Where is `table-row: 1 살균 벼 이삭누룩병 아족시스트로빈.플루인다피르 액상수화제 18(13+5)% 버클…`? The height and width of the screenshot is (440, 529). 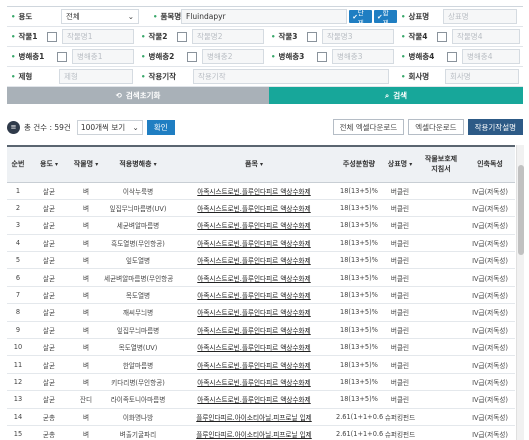 table-row: 1 살균 벼 이삭누룩병 아족시스트로빈.플루인다피르 액상수화제 18(13+5)% 버클… is located at coordinates (261, 191).